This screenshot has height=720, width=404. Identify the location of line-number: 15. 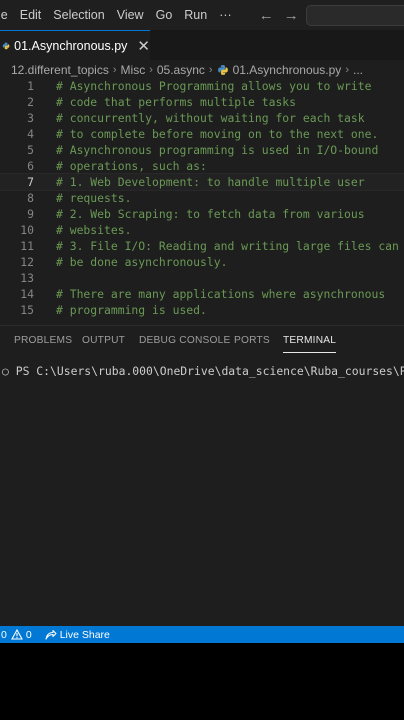
(27, 310).